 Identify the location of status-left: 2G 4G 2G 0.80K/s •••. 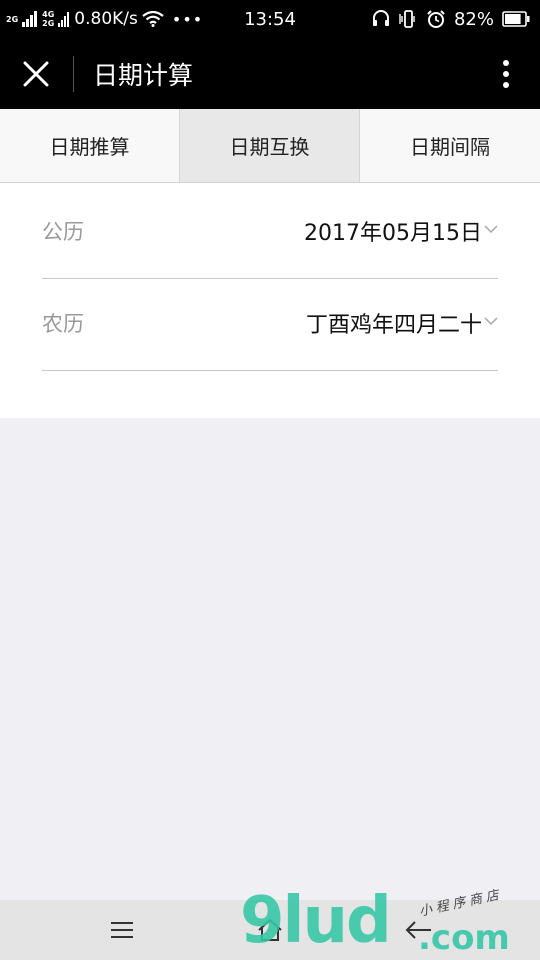
(104, 19).